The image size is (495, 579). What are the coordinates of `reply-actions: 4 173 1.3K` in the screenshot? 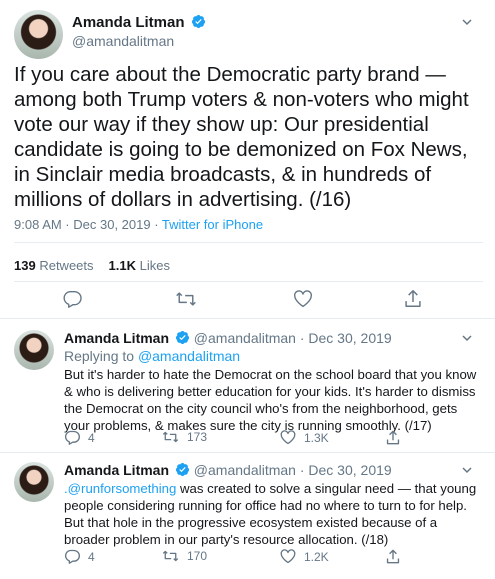 It's located at (264, 439).